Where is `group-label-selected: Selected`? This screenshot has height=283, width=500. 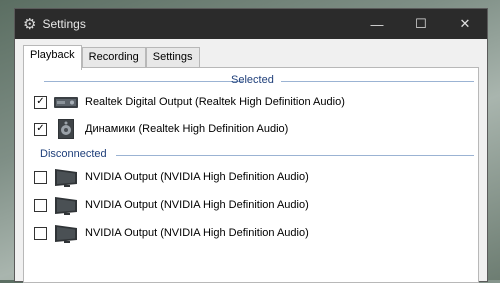 group-label-selected: Selected is located at coordinates (252, 80).